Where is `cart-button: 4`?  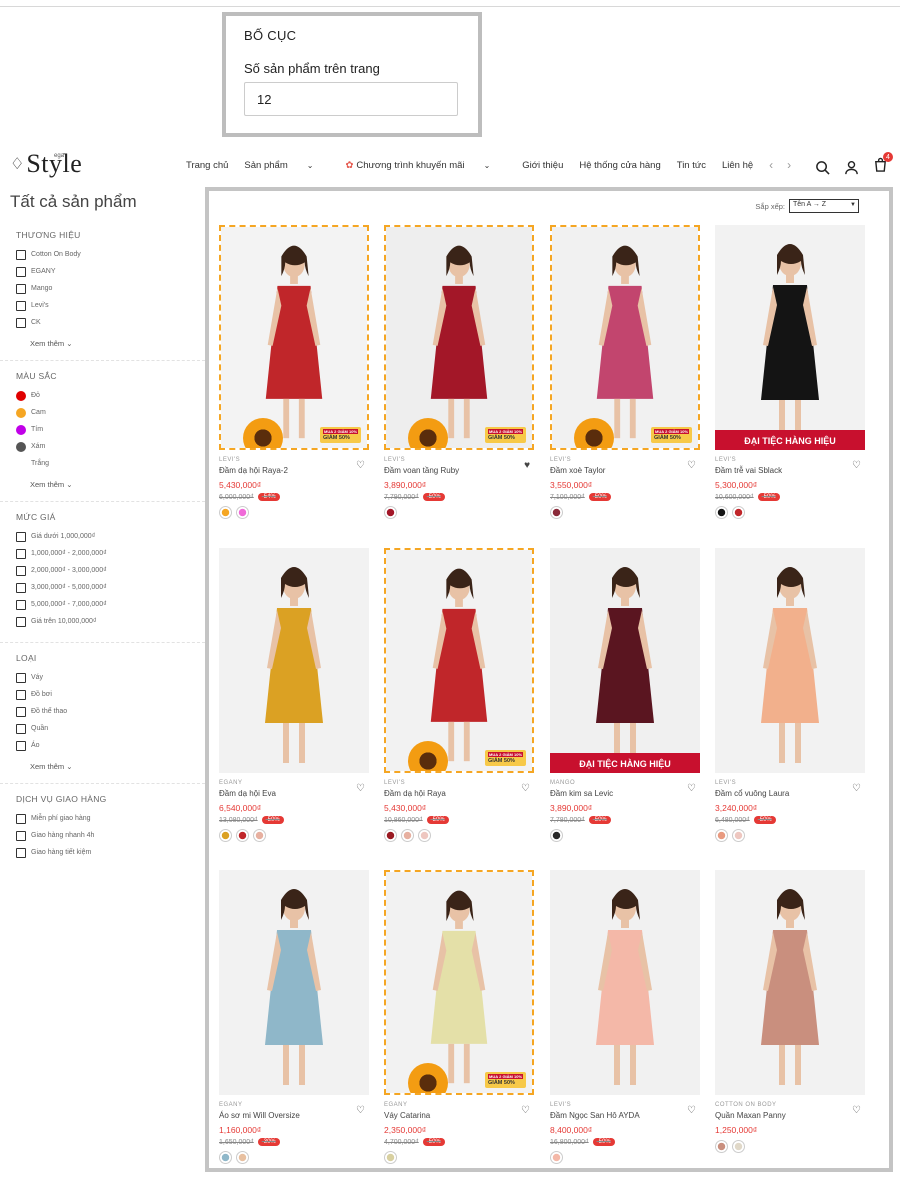 cart-button: 4 is located at coordinates (883, 164).